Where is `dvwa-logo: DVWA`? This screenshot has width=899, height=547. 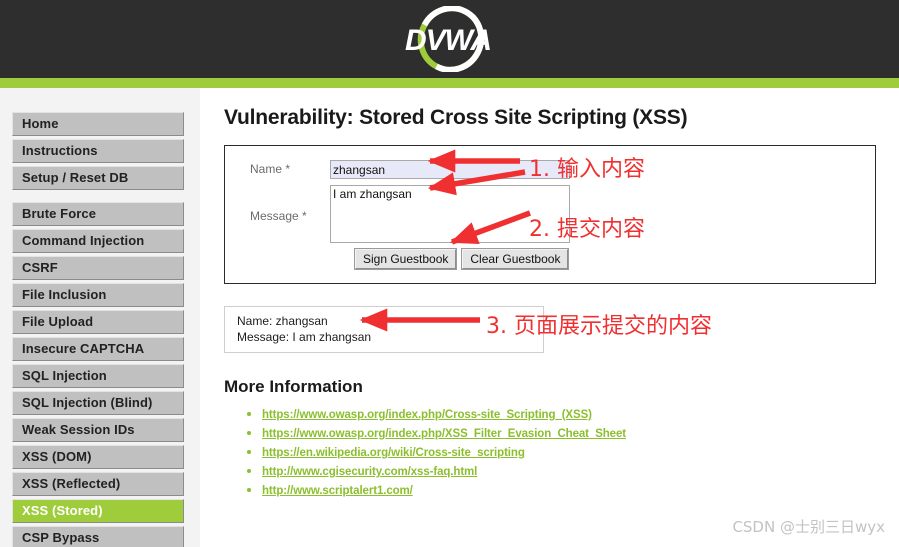
dvwa-logo: DVWA is located at coordinates (449, 39).